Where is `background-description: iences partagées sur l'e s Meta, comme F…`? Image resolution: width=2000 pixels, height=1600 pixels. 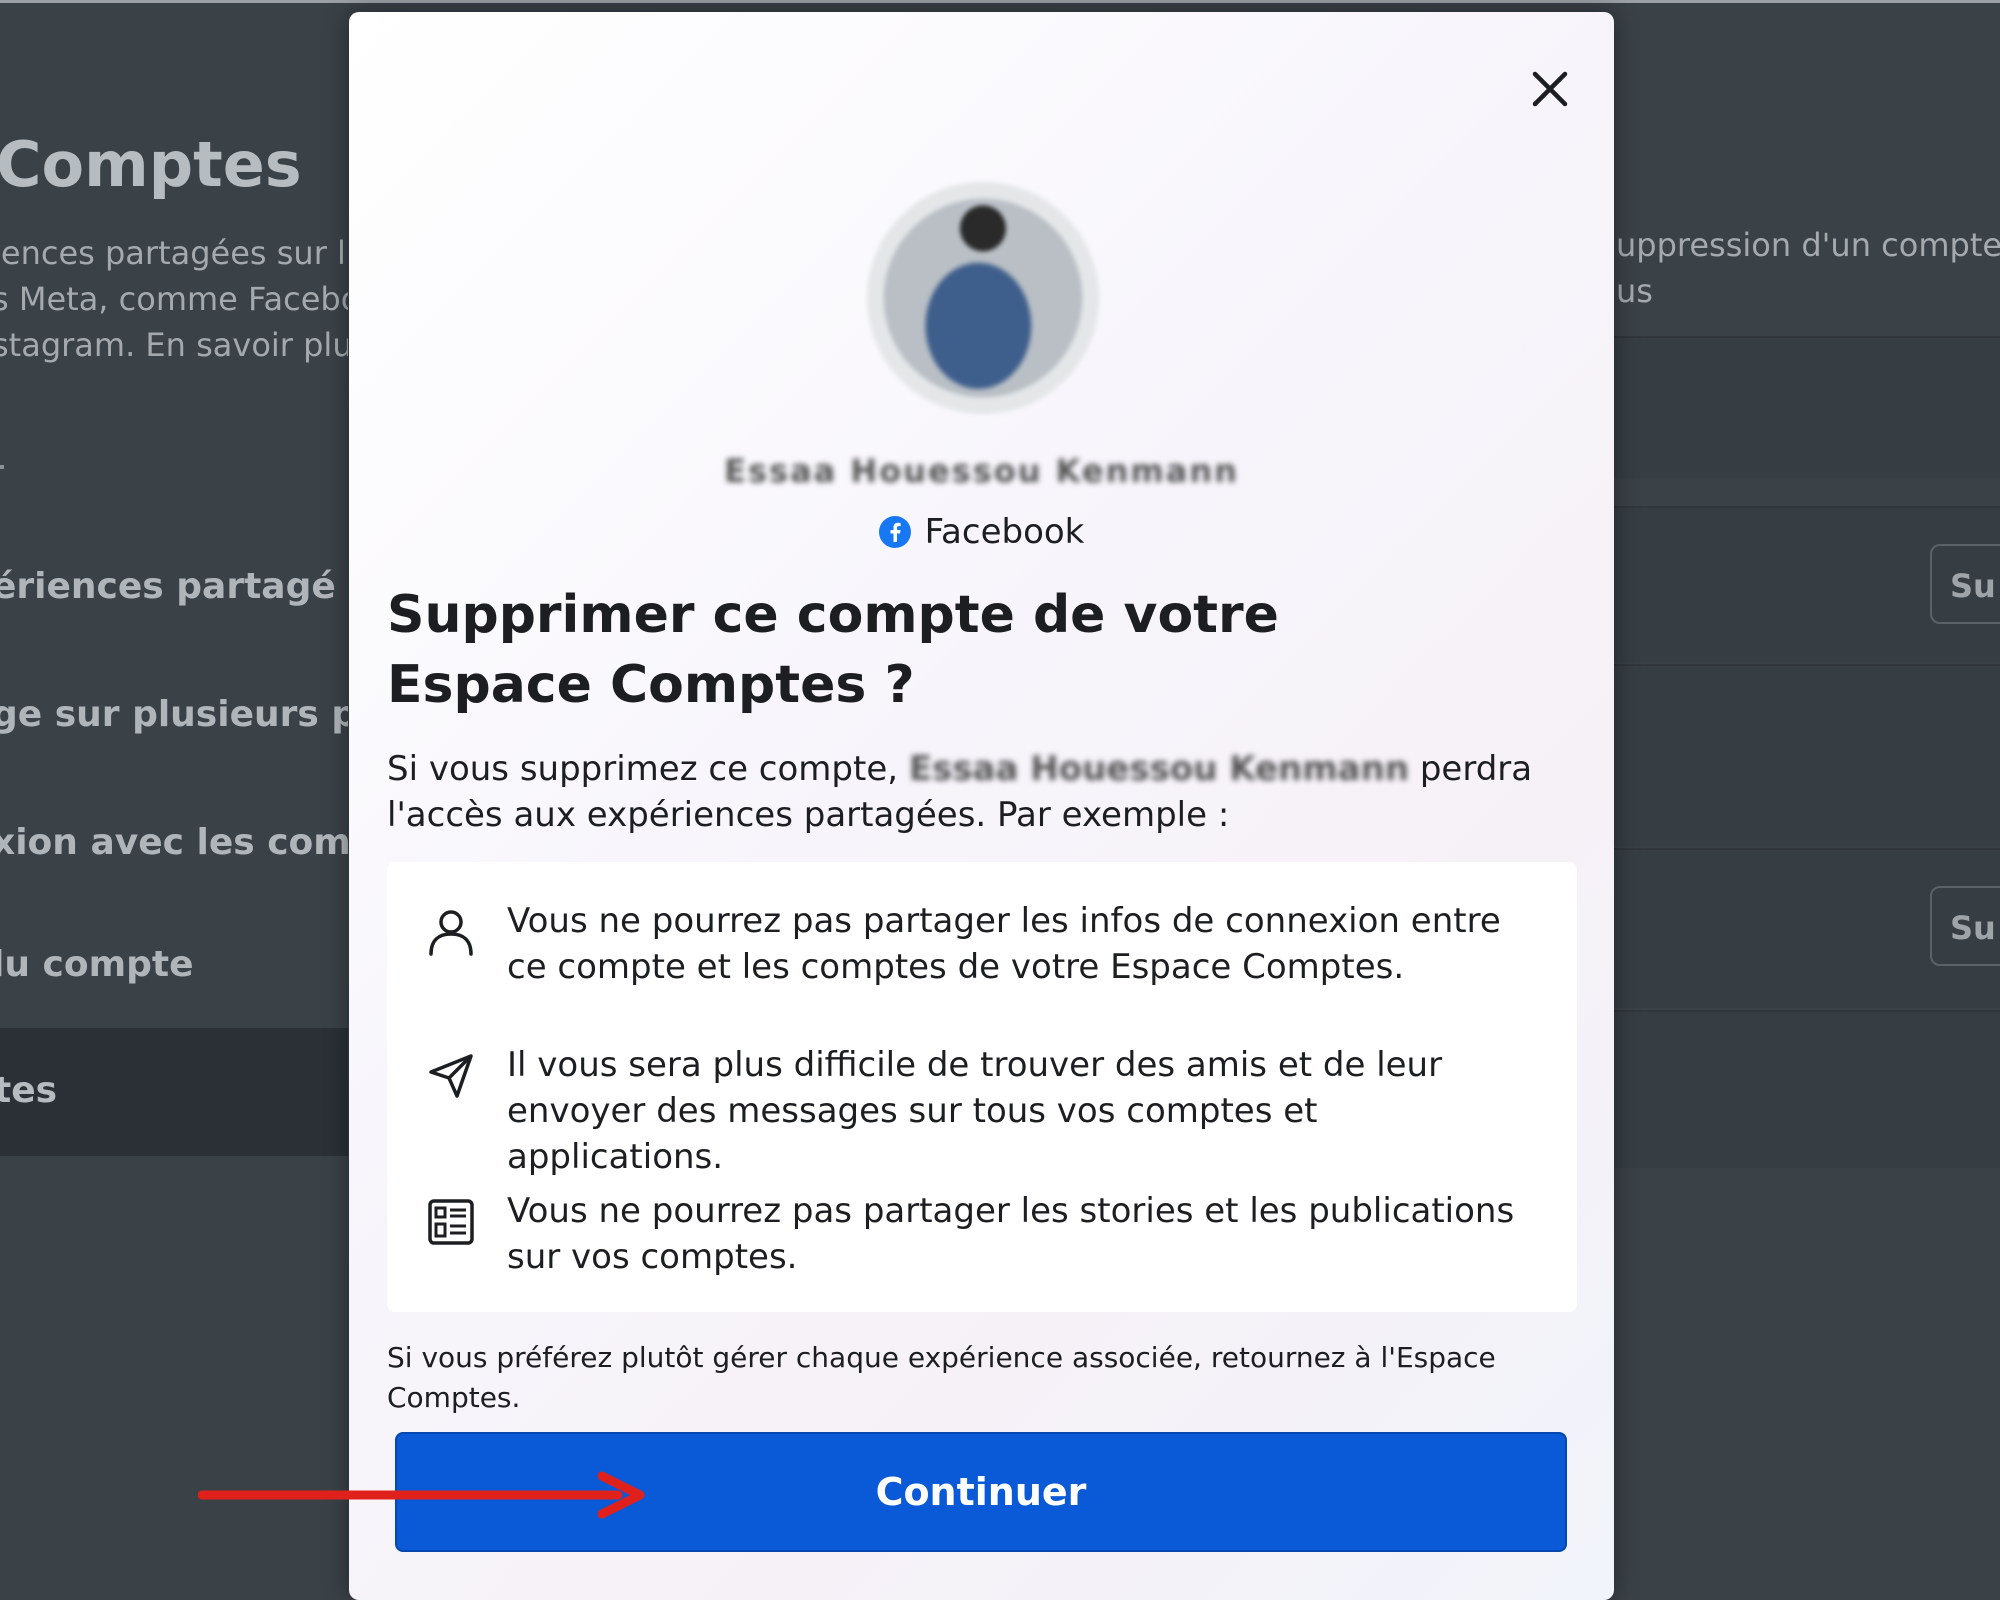 background-description: iences partagées sur l'e s Meta, comme F… is located at coordinates (174, 299).